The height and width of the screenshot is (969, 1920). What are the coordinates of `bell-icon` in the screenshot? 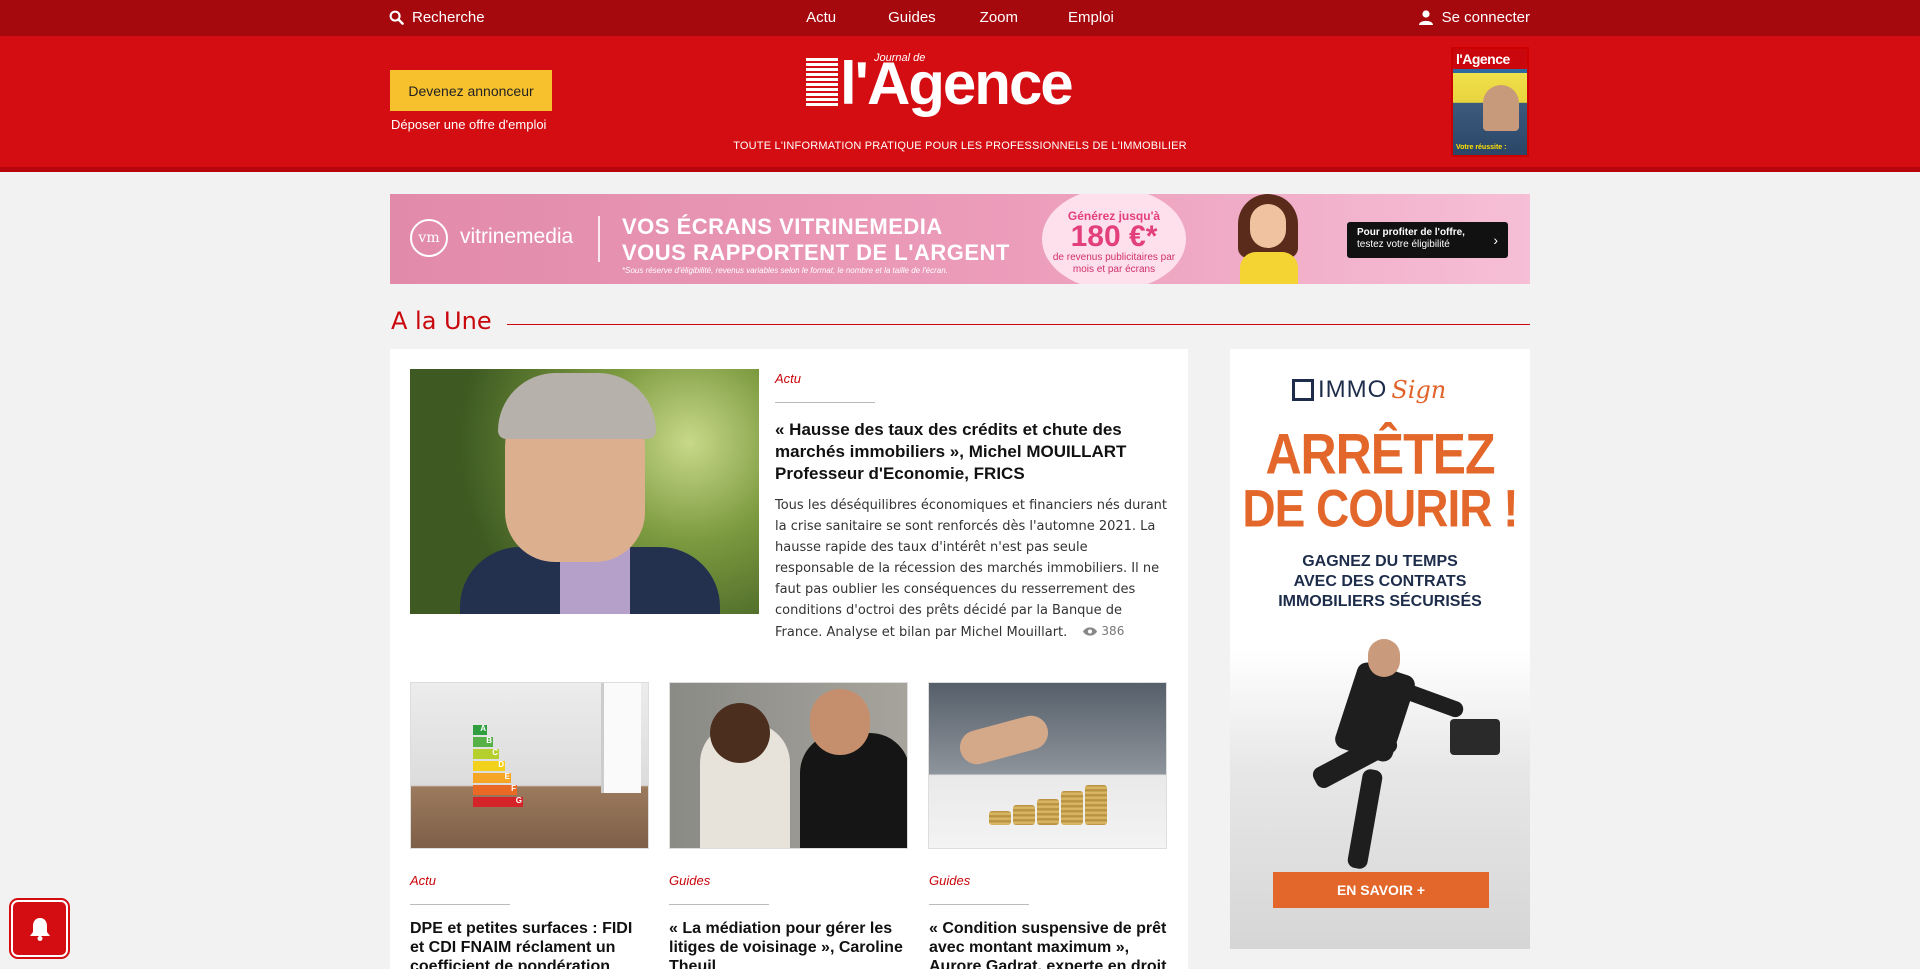 It's located at (39, 929).